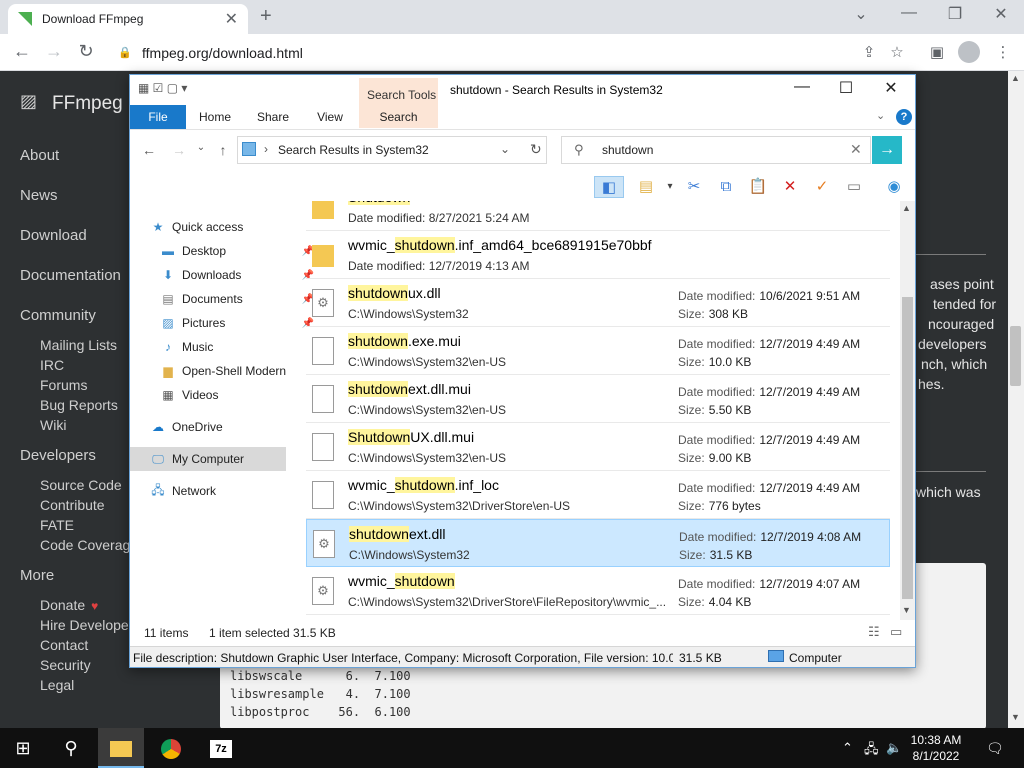  What do you see at coordinates (57, 525) in the screenshot?
I see `nav-fate: FATE` at bounding box center [57, 525].